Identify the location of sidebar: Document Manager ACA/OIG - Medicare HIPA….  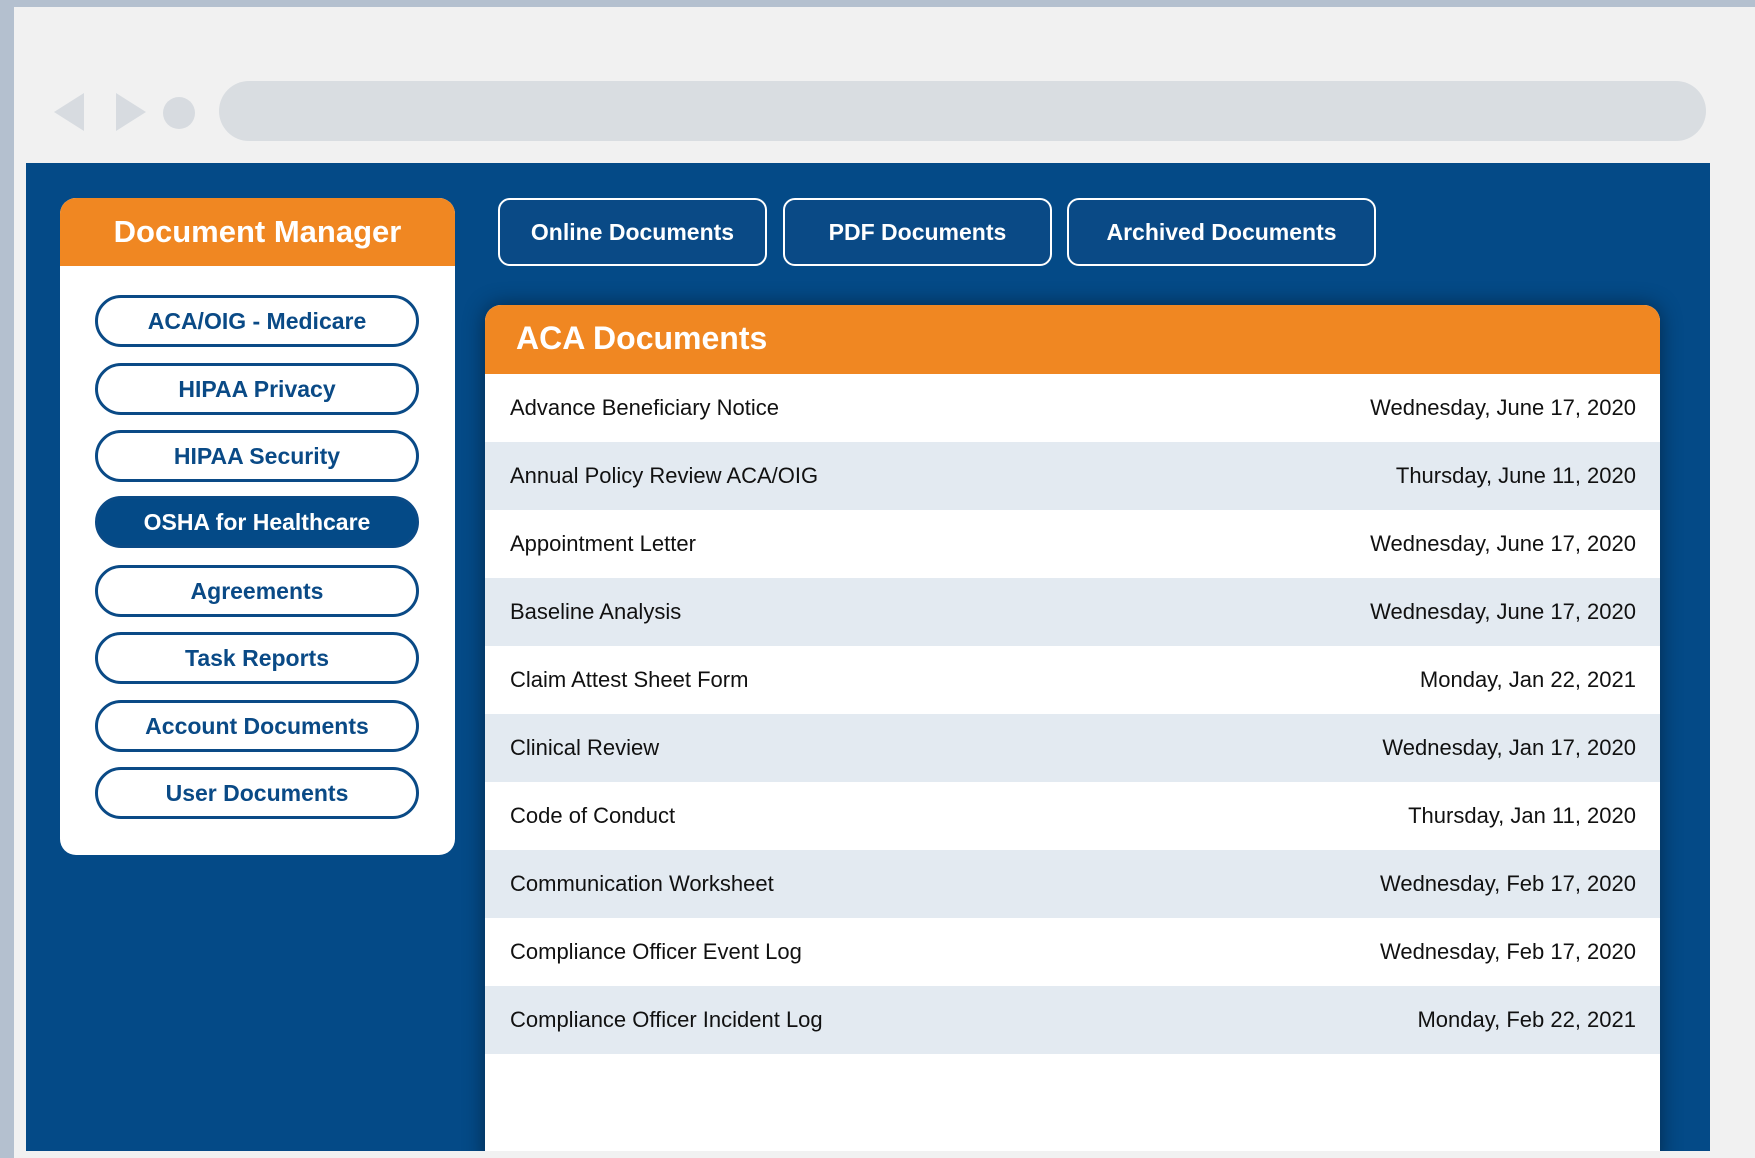
(257, 526).